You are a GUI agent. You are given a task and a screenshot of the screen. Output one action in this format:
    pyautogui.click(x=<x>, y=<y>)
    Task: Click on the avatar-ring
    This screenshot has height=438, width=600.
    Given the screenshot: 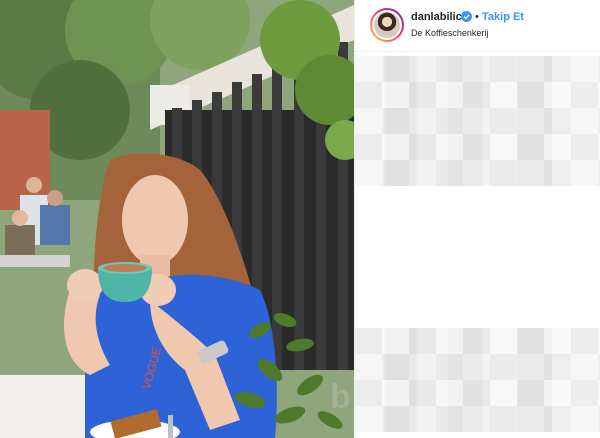 What is the action you would take?
    pyautogui.click(x=387, y=25)
    